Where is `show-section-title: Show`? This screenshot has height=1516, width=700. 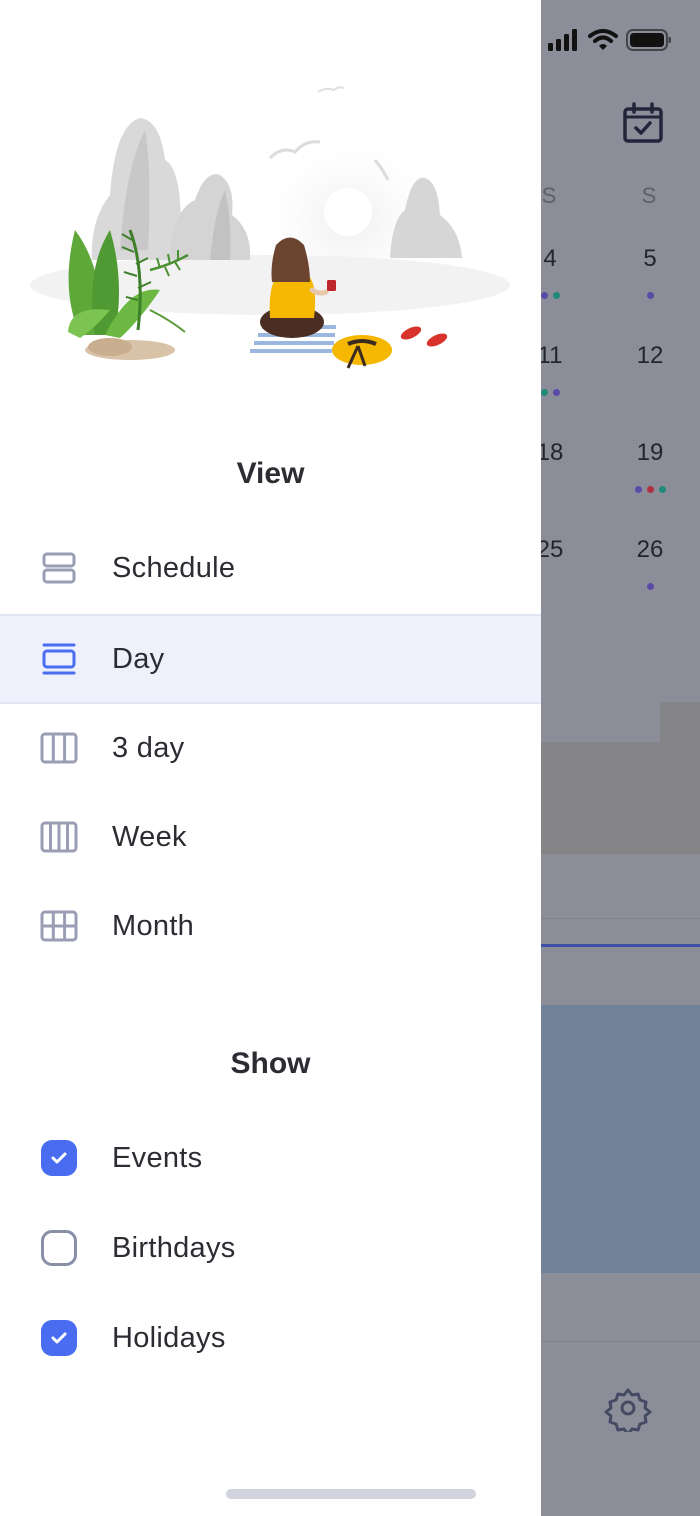
show-section-title: Show is located at coordinates (270, 1063).